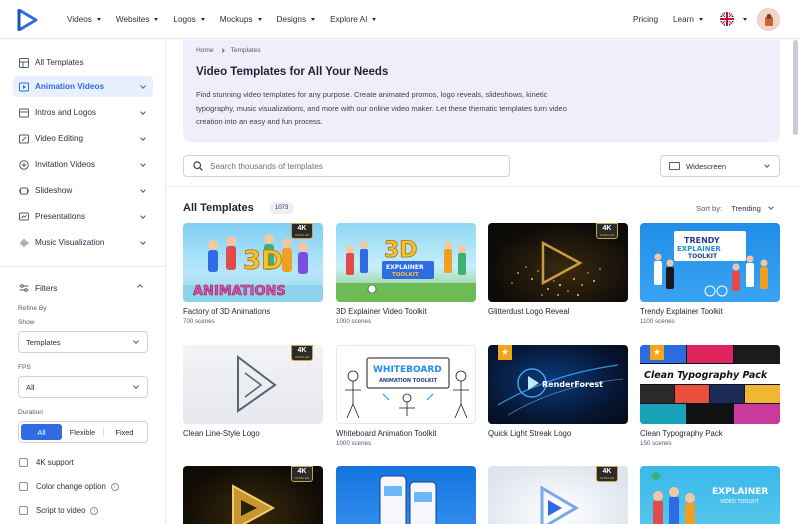 The width and height of the screenshot is (800, 524). Describe the element at coordinates (740, 492) in the screenshot. I see `svg-text: EXPLAINER` at that location.